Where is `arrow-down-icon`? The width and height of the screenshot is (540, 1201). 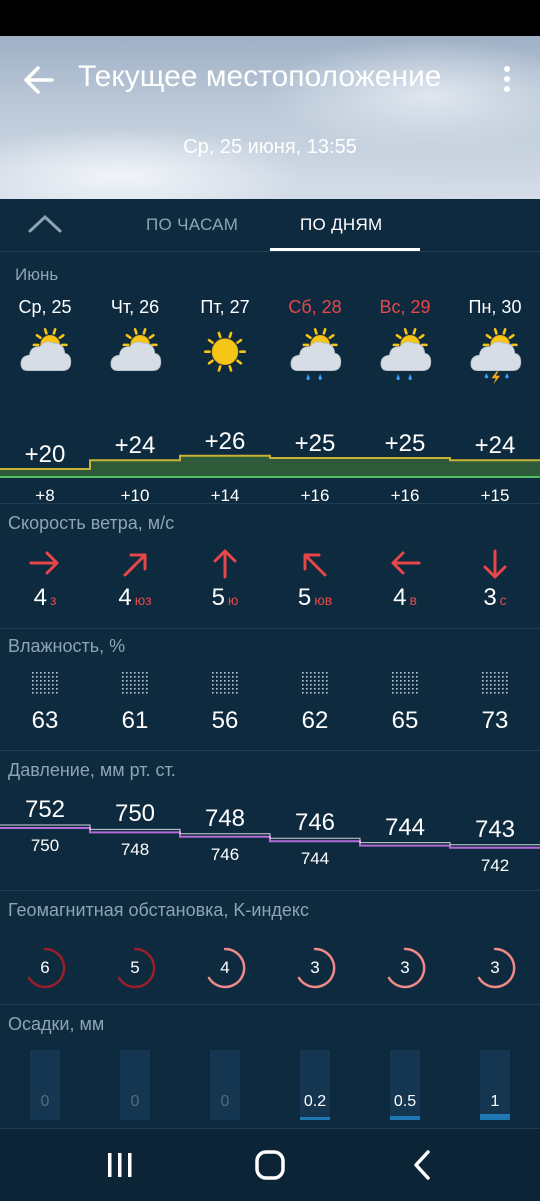 arrow-down-icon is located at coordinates (495, 564).